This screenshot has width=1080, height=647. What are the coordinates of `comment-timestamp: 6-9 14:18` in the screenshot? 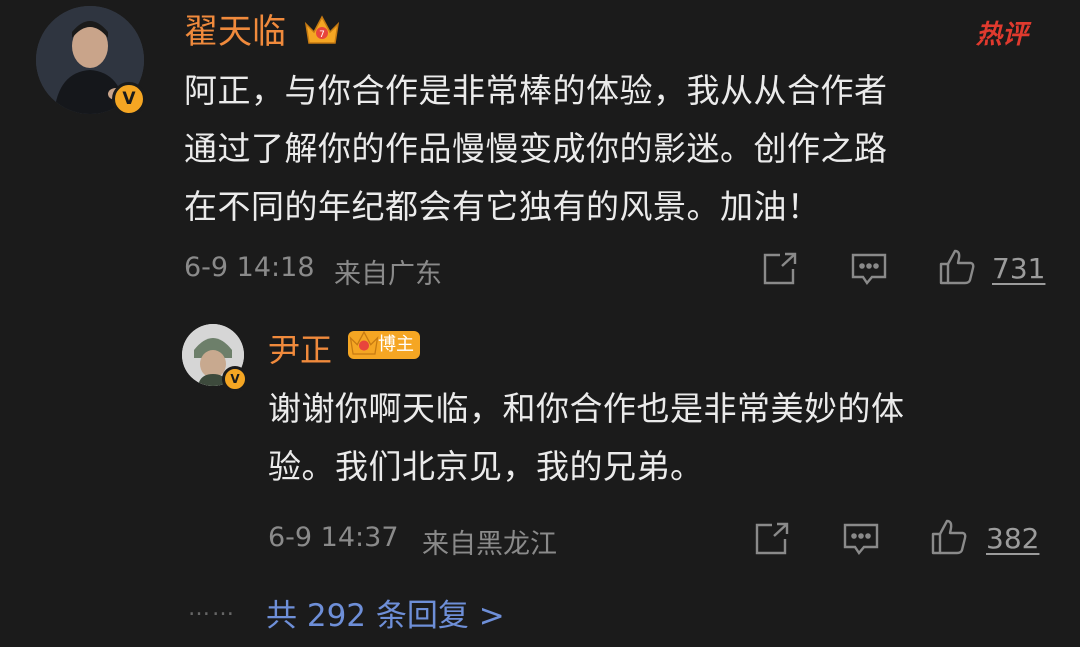 It's located at (249, 267).